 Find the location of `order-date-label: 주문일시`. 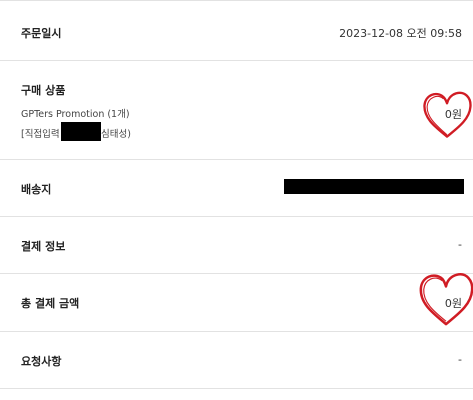

order-date-label: 주문일시 is located at coordinates (41, 33).